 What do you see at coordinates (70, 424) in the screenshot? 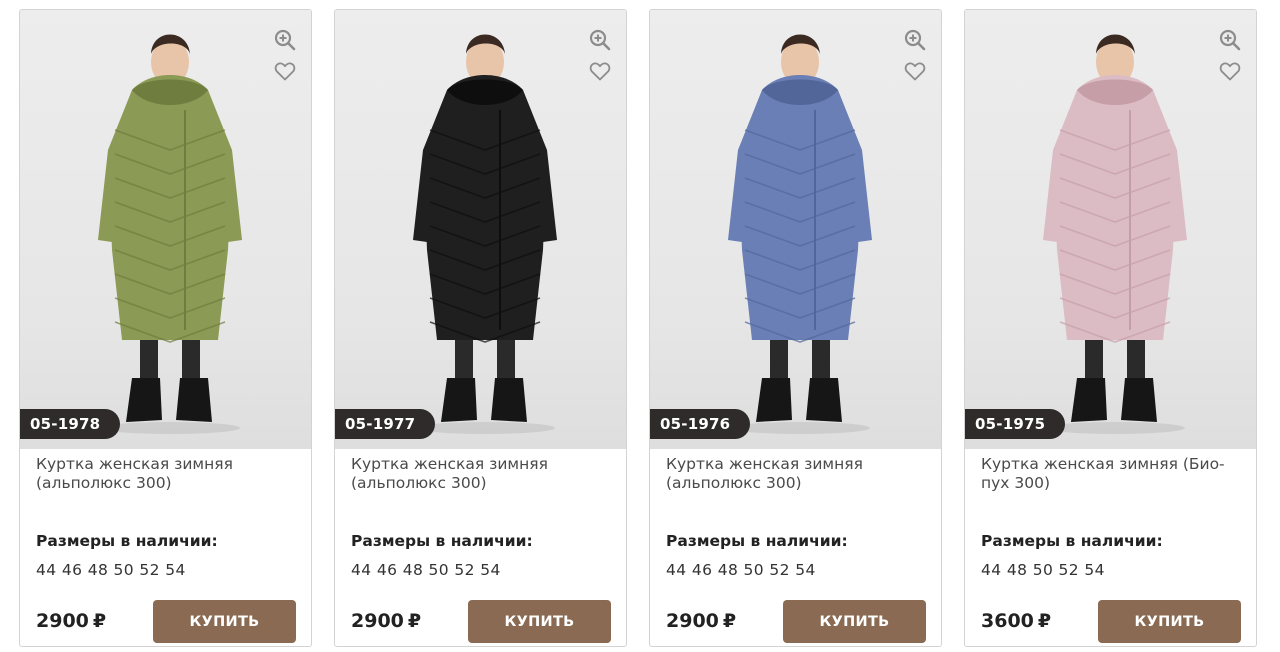
I see `sku-badge: 05-1978` at bounding box center [70, 424].